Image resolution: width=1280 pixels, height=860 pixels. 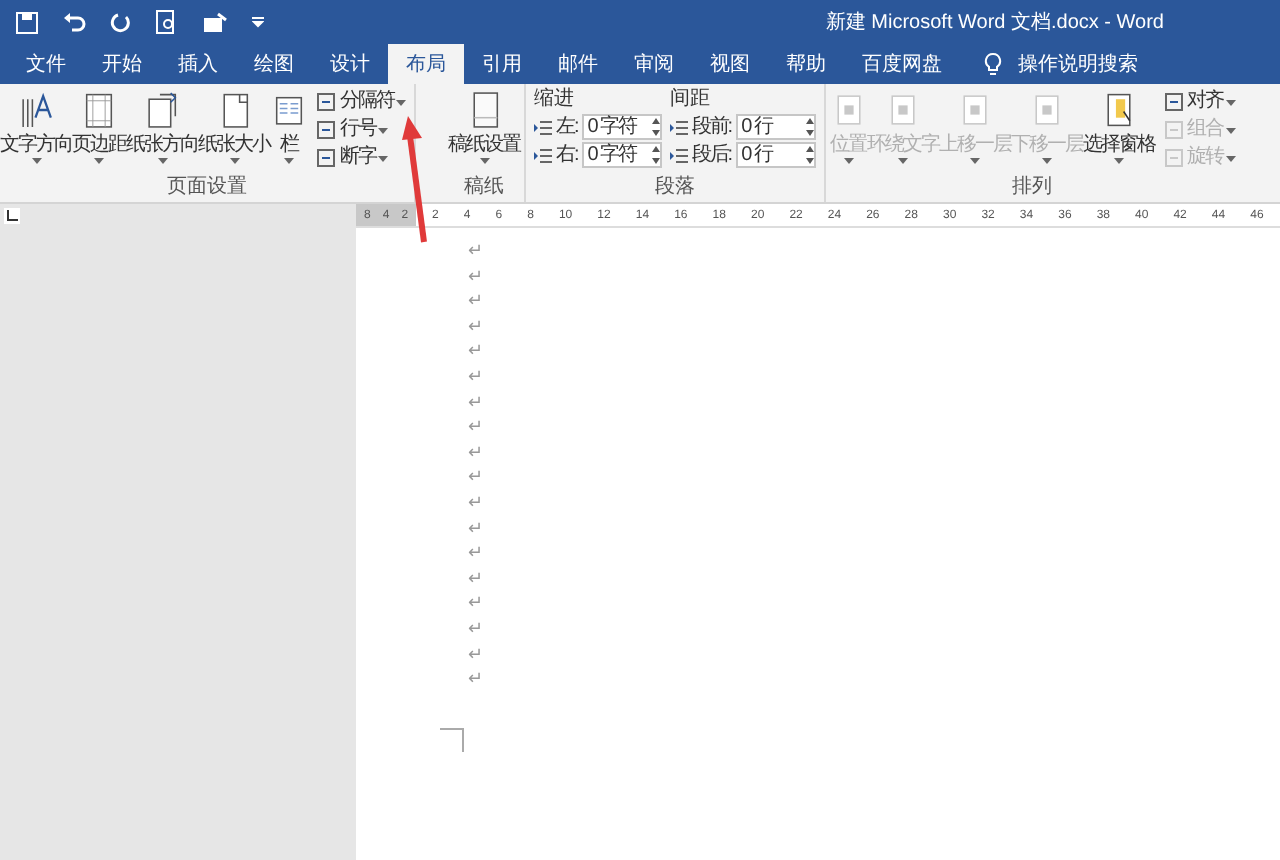 I want to click on field-label: 段后:, so click(x=711, y=155).